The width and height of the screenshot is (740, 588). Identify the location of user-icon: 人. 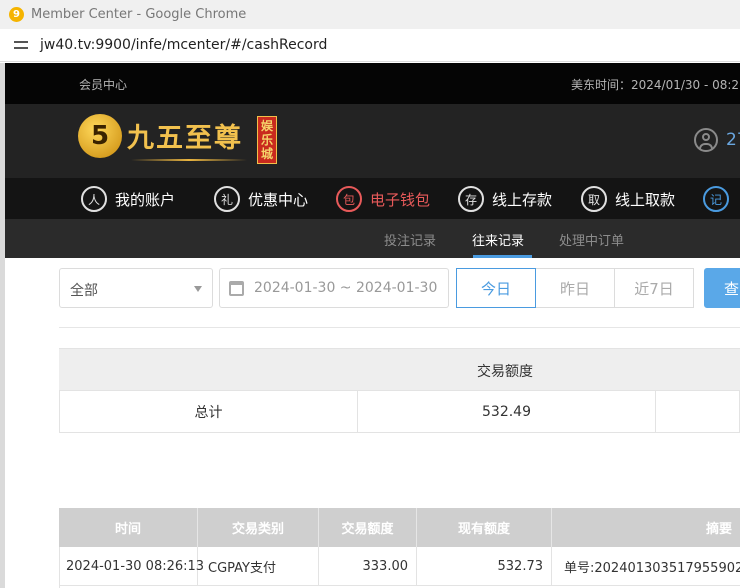
(94, 199).